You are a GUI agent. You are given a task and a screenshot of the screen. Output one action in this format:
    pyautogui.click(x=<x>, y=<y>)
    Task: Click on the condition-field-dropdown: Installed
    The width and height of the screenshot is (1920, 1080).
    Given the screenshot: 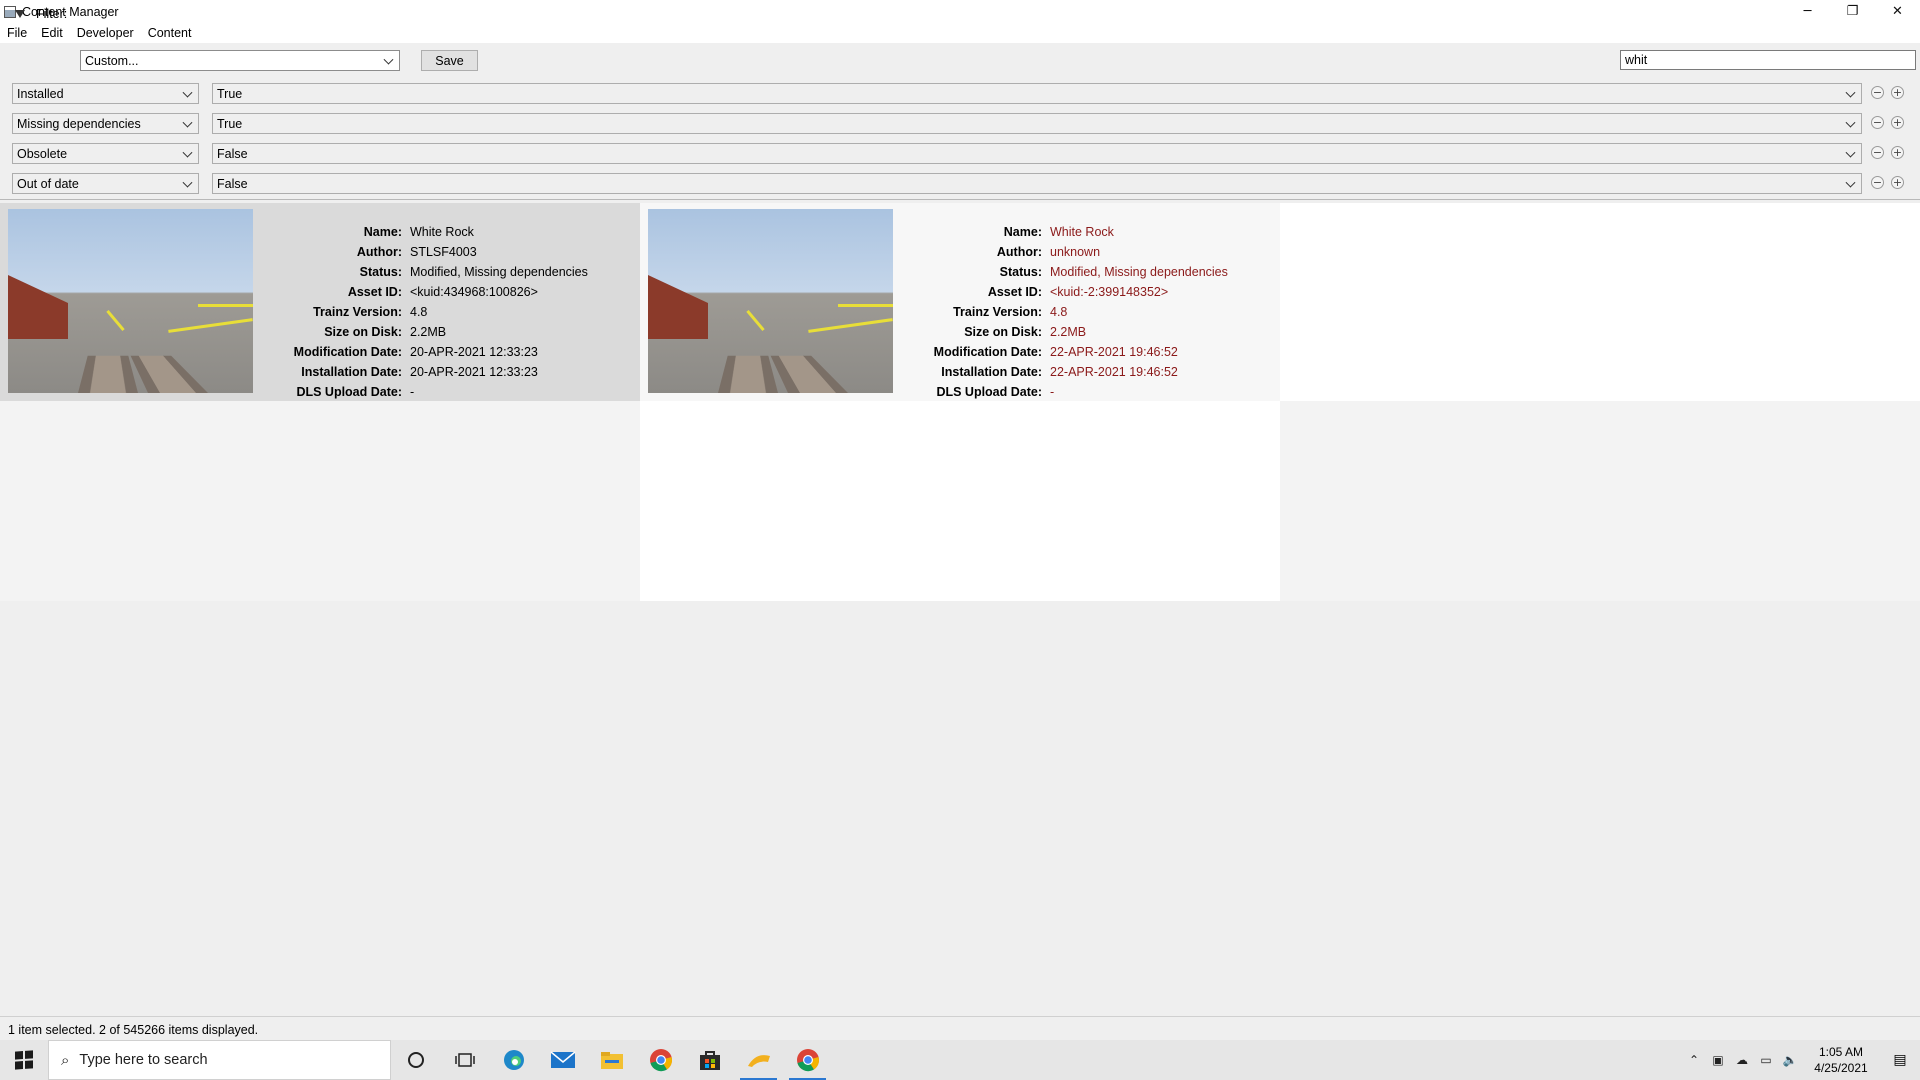 What is the action you would take?
    pyautogui.click(x=105, y=93)
    